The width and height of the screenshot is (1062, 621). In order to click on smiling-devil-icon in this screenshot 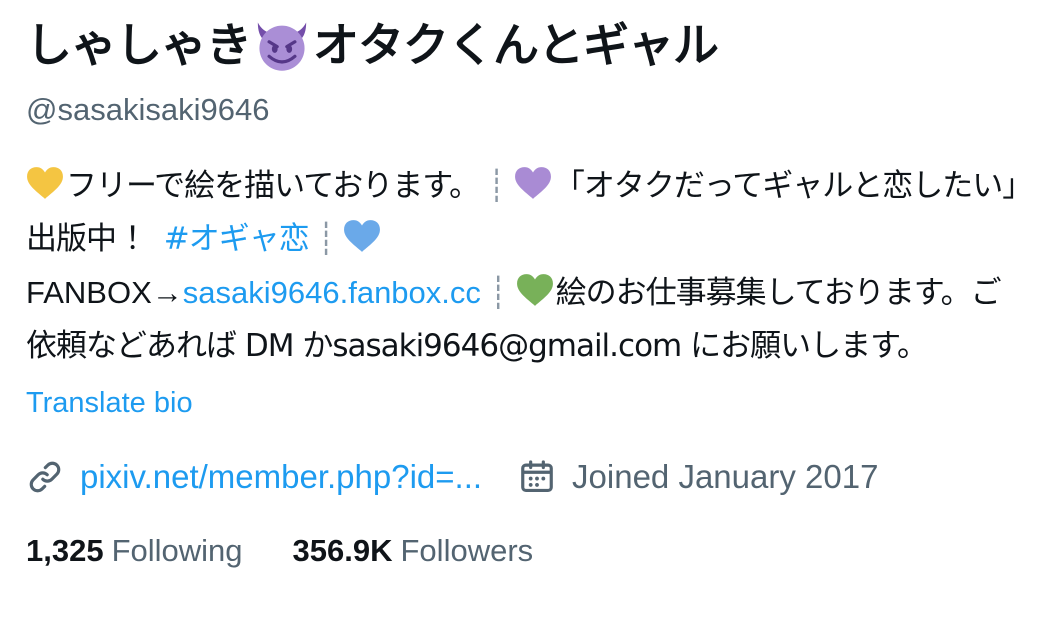, I will do `click(282, 46)`.